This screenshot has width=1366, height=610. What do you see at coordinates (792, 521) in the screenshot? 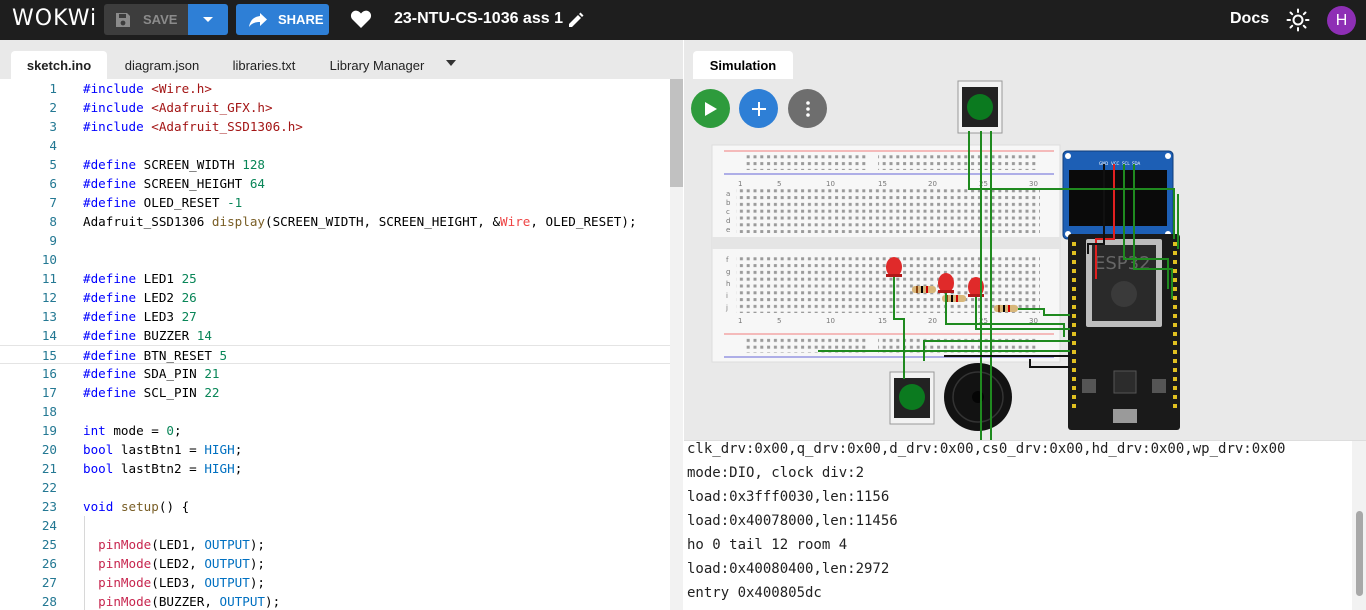
I see `serial-line: load:0x40078000,len:11456` at bounding box center [792, 521].